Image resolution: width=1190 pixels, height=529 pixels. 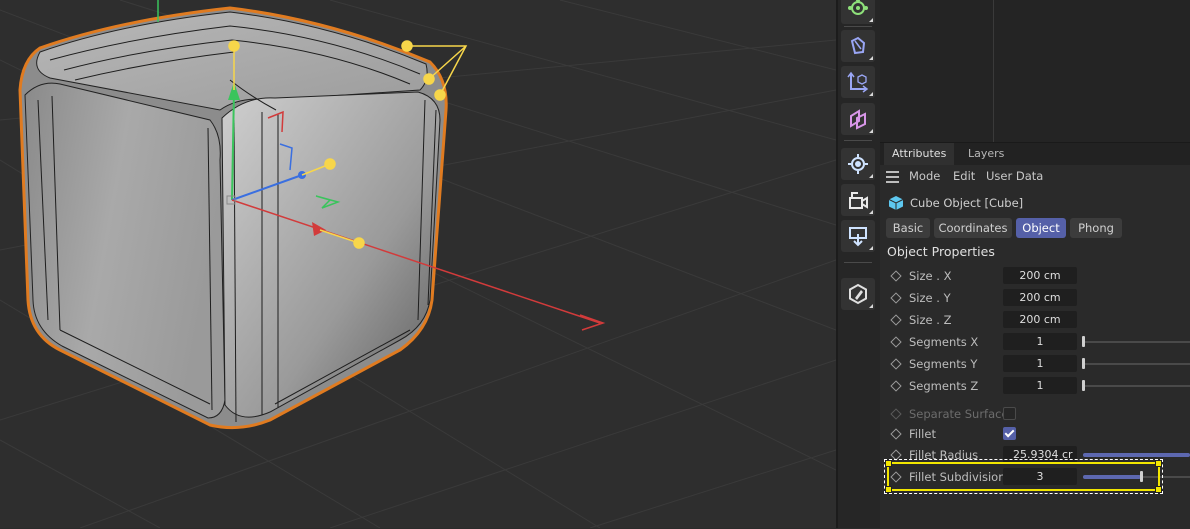 What do you see at coordinates (986, 154) in the screenshot?
I see `tab-layers: Layers` at bounding box center [986, 154].